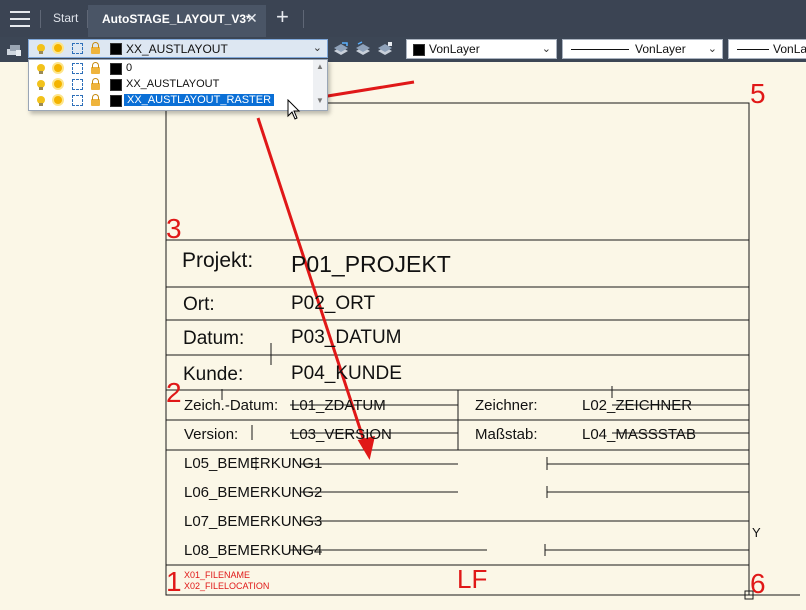 The image size is (806, 610). What do you see at coordinates (172, 69) in the screenshot?
I see `layer-list-item: 0` at bounding box center [172, 69].